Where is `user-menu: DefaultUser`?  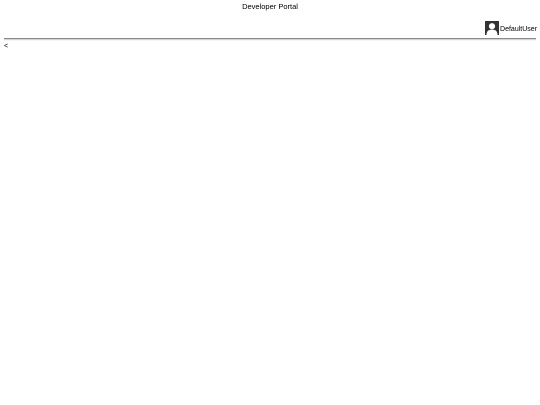
user-menu: DefaultUser is located at coordinates (511, 26).